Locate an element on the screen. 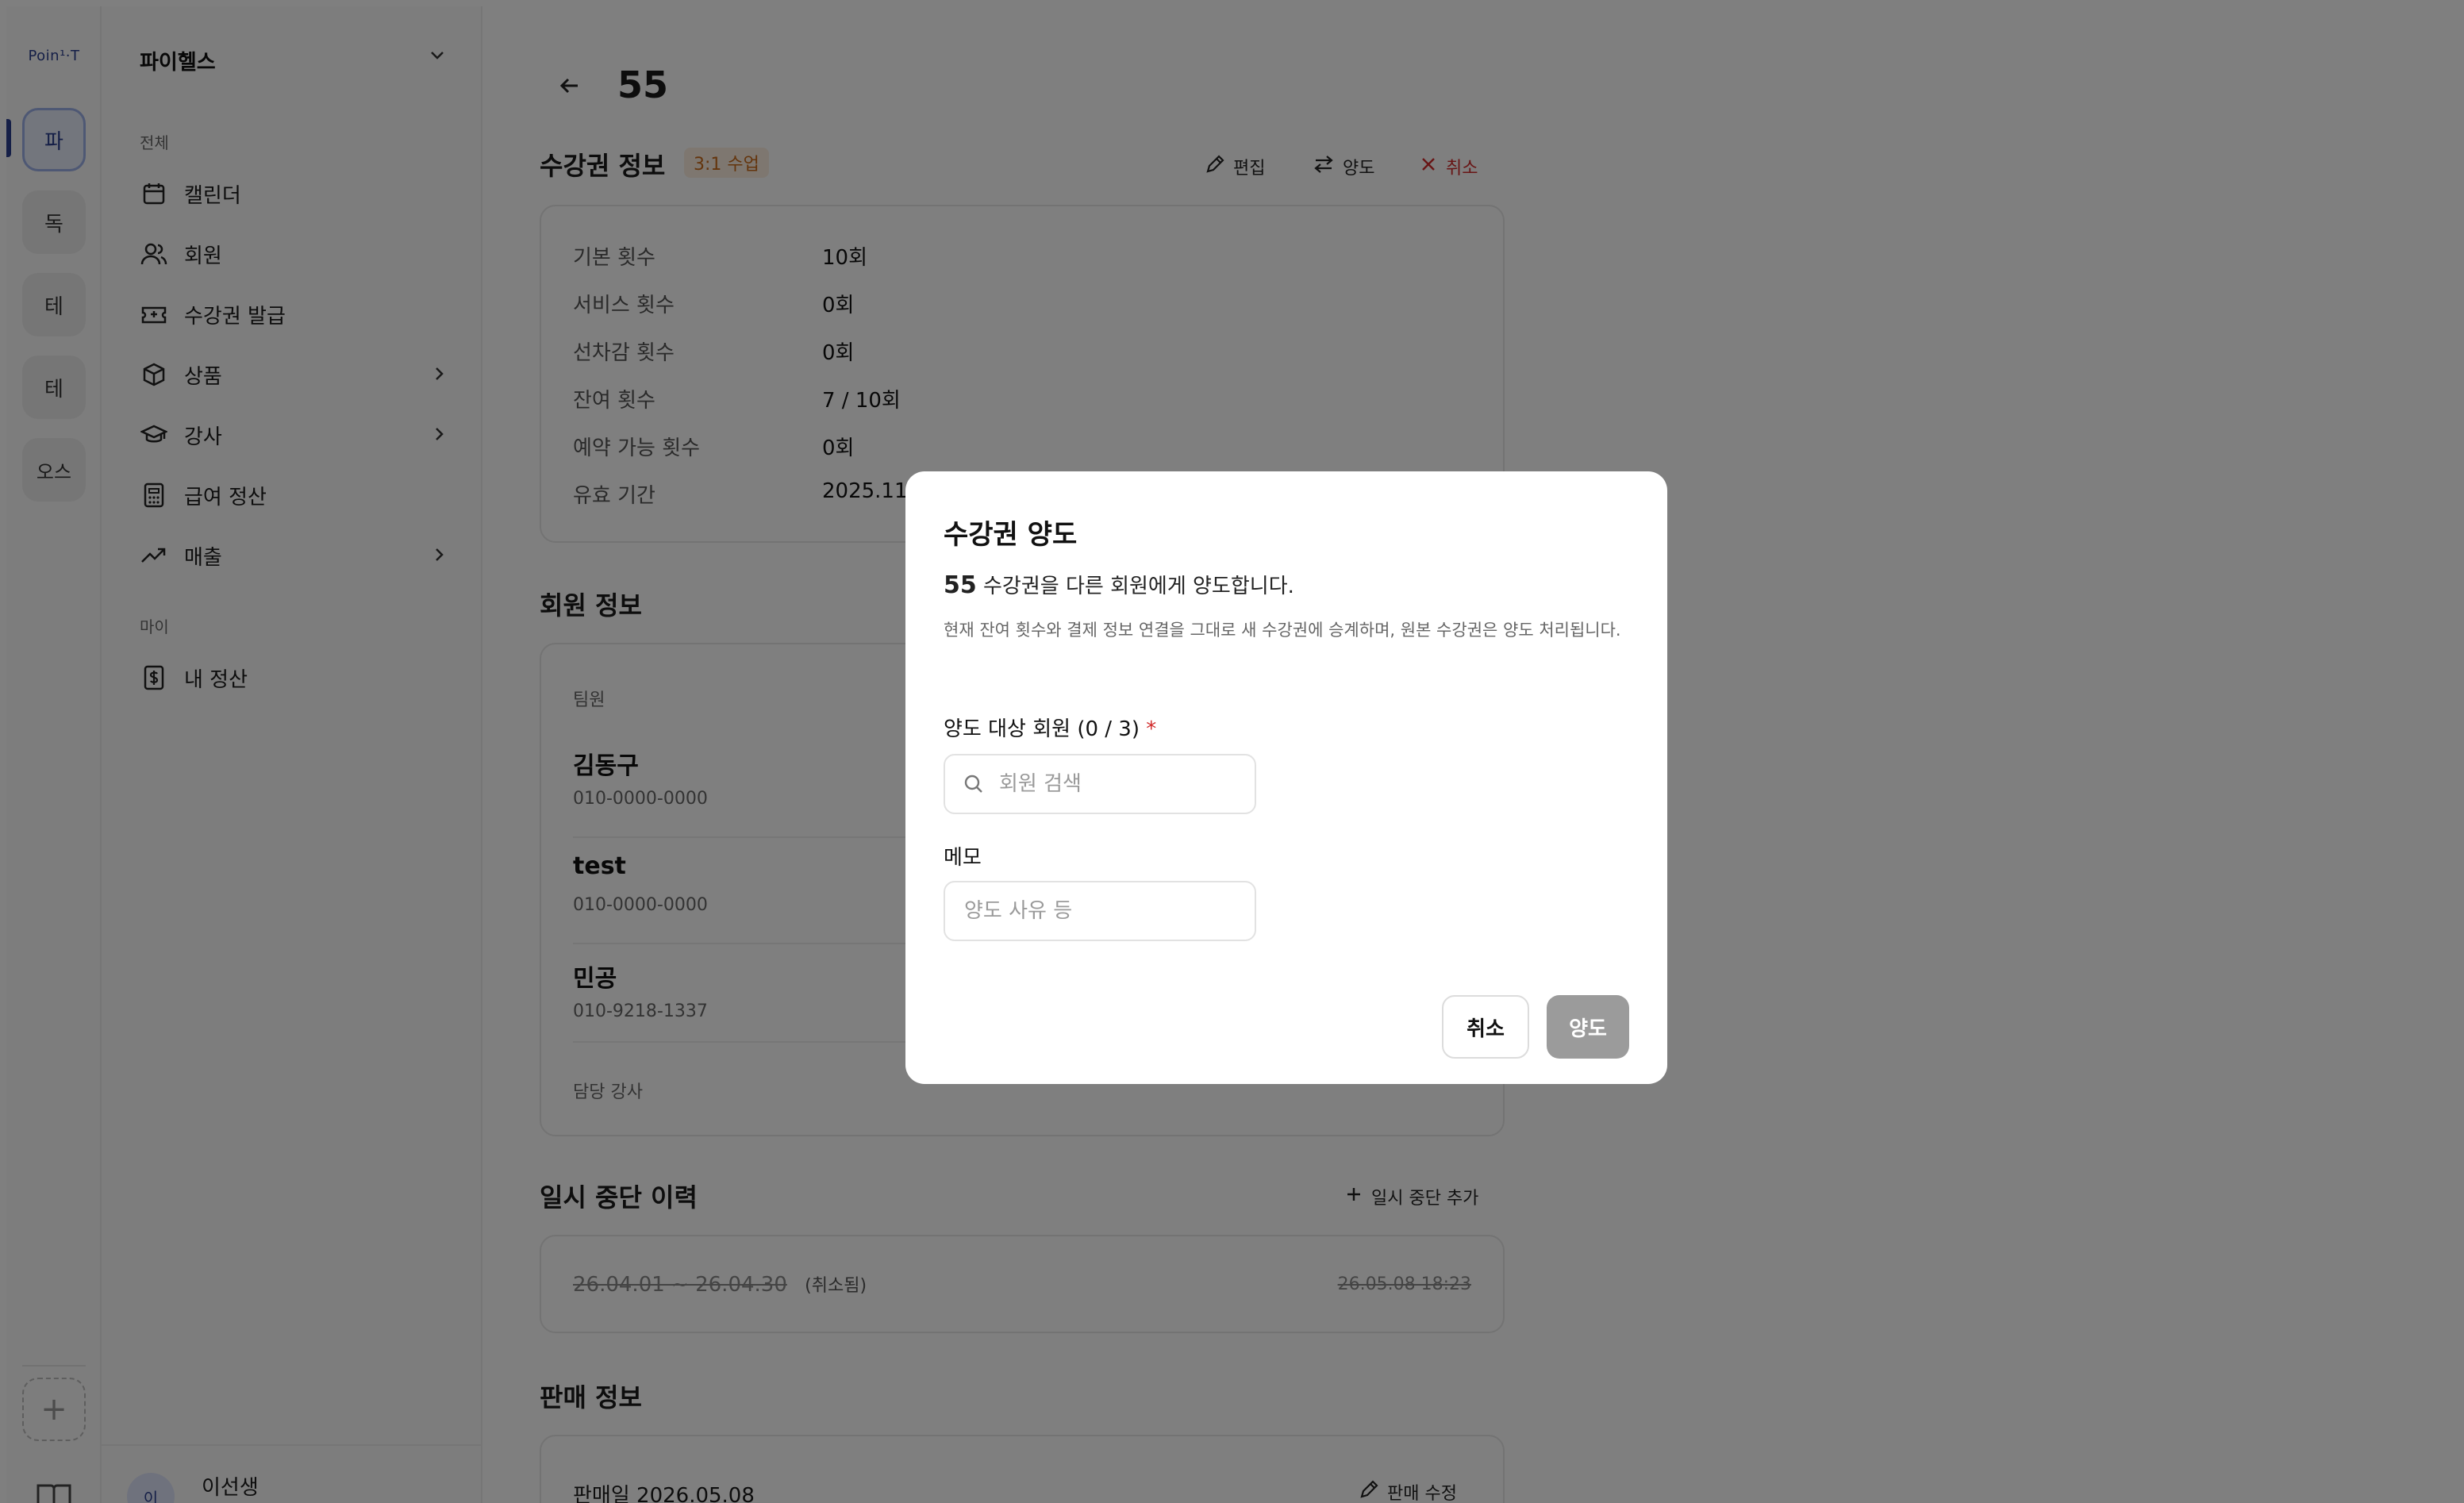 The height and width of the screenshot is (1503, 2464). memo-input is located at coordinates (1100, 911).